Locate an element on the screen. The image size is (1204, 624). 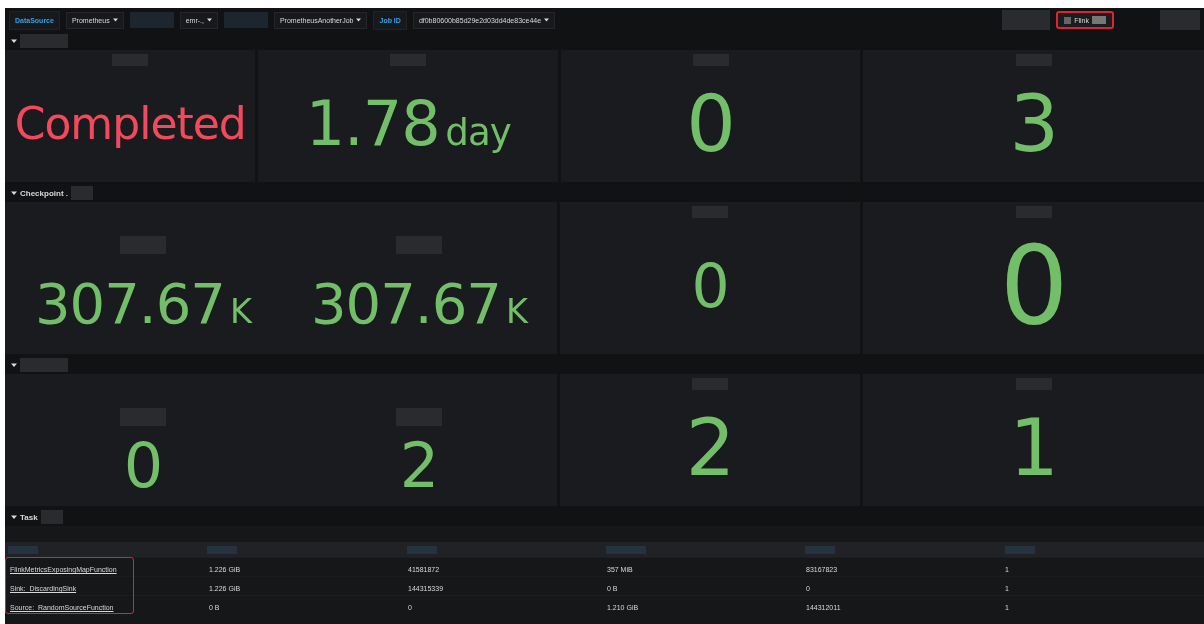
stat-value: 3 is located at coordinates (1034, 124).